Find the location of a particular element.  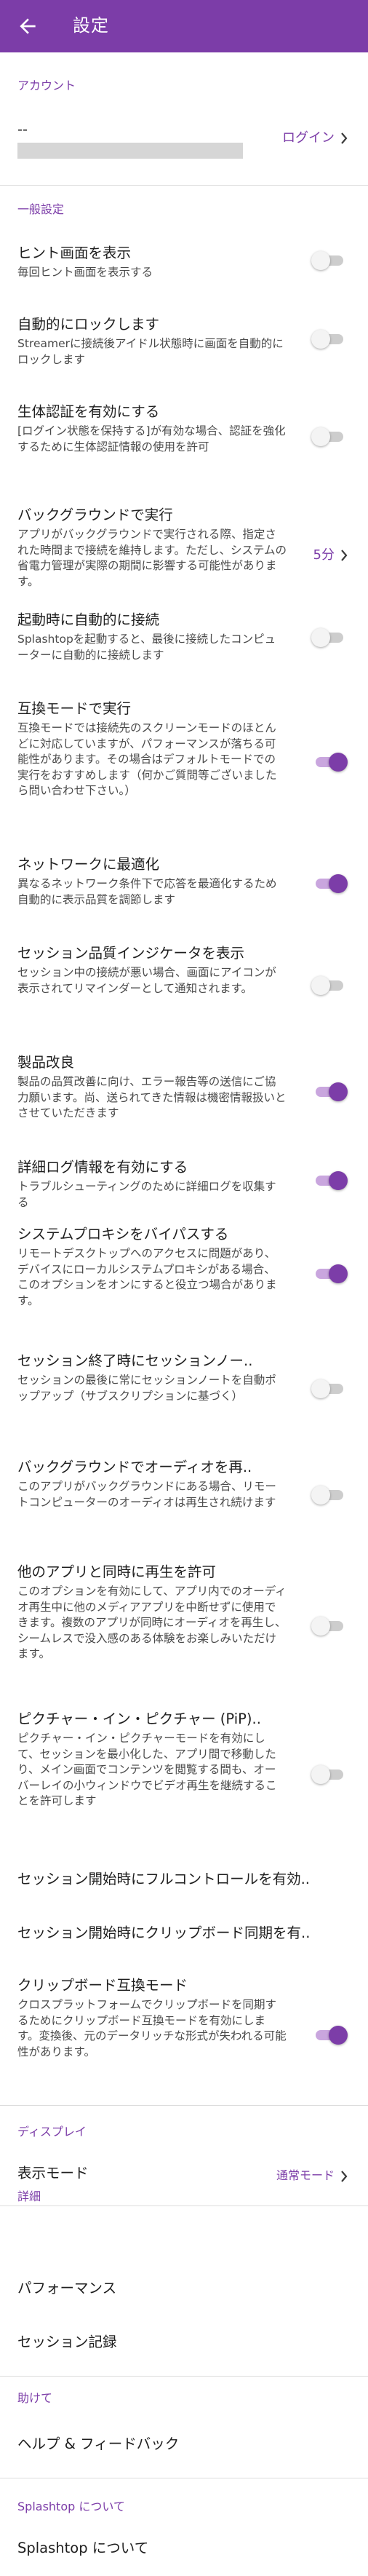

setting-full-control: セッション開始時にフルコントロールを有効.. is located at coordinates (184, 1883).